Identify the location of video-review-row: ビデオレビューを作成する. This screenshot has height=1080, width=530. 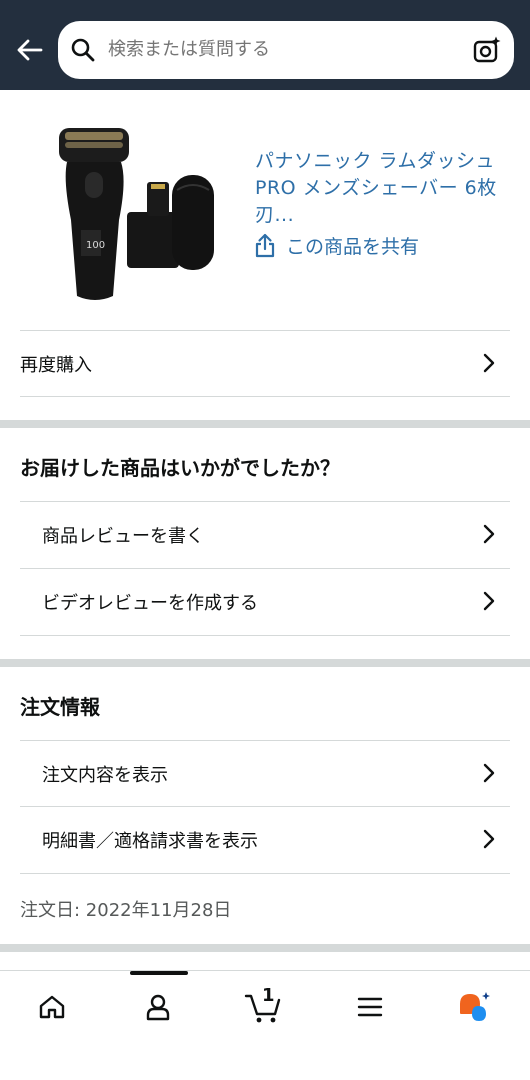
(265, 601).